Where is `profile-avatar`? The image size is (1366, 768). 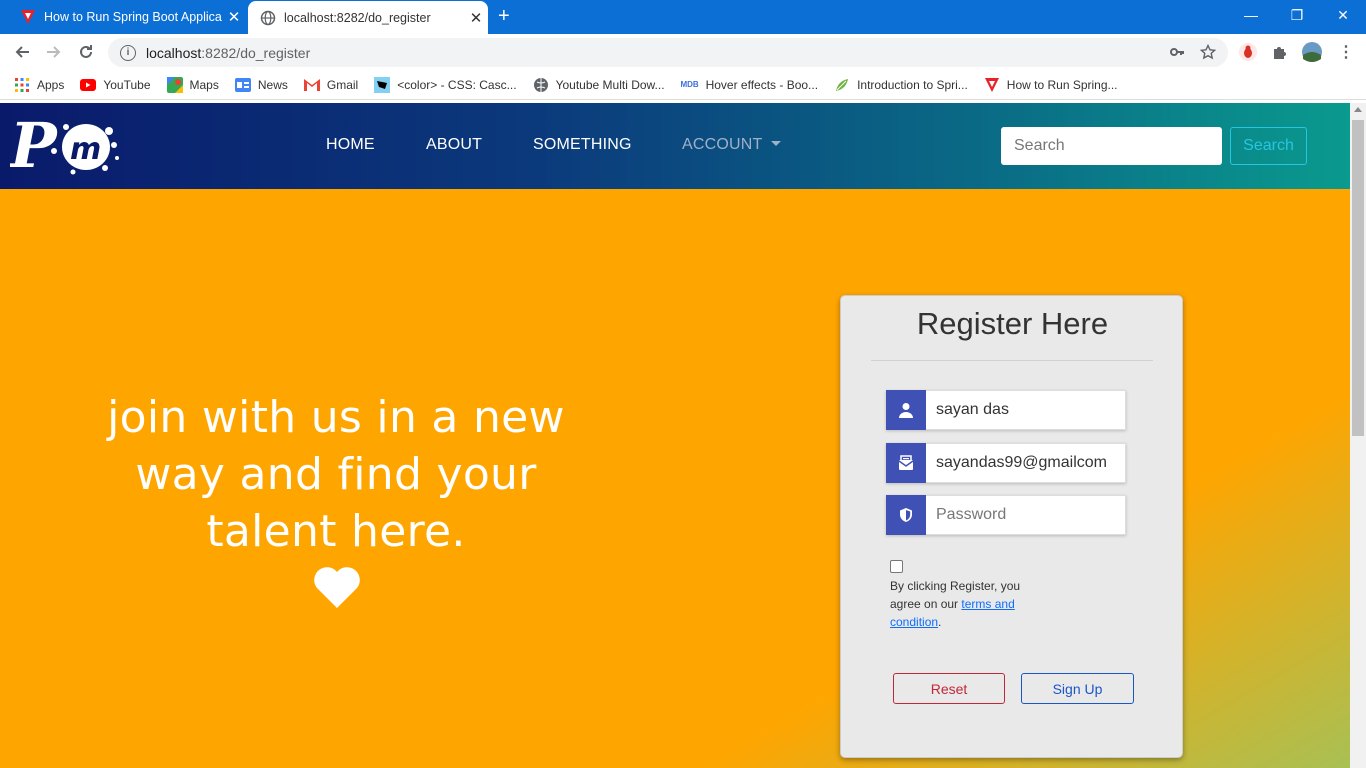
profile-avatar is located at coordinates (1312, 52).